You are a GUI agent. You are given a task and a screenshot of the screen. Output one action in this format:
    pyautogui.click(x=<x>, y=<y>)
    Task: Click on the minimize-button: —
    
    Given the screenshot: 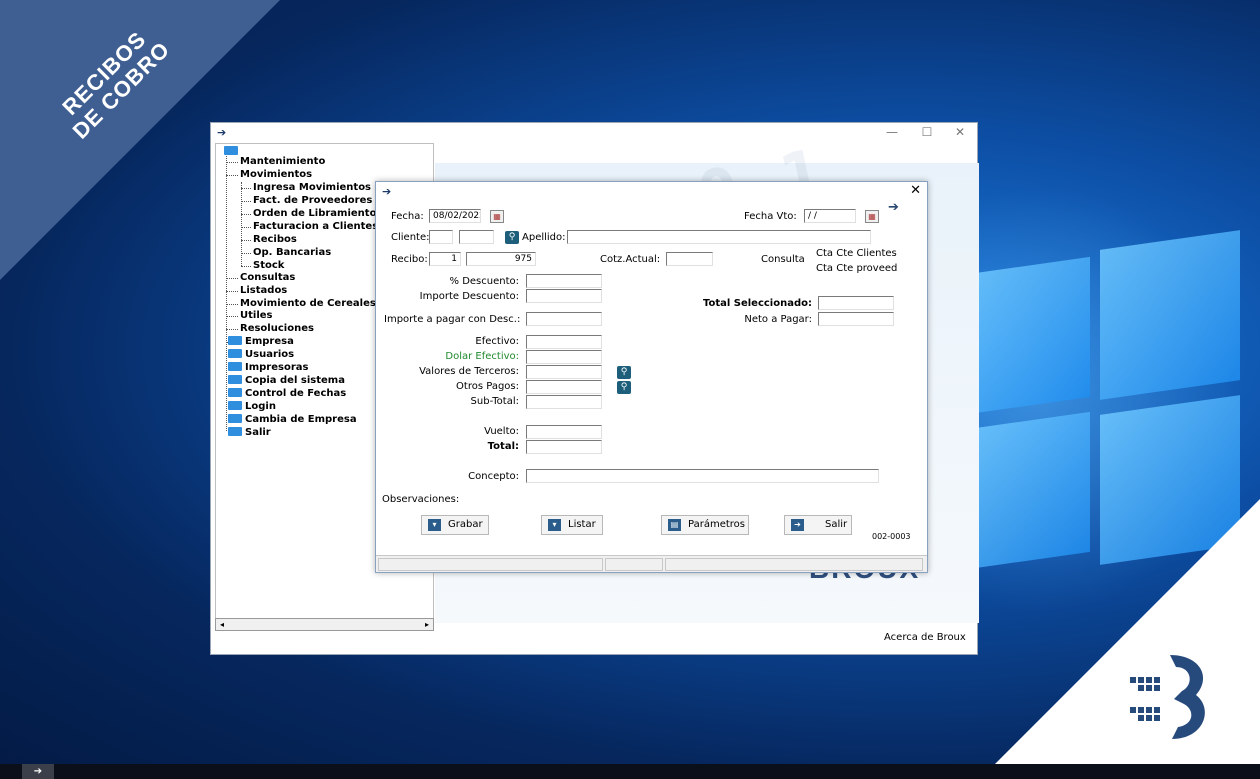 What is the action you would take?
    pyautogui.click(x=892, y=132)
    